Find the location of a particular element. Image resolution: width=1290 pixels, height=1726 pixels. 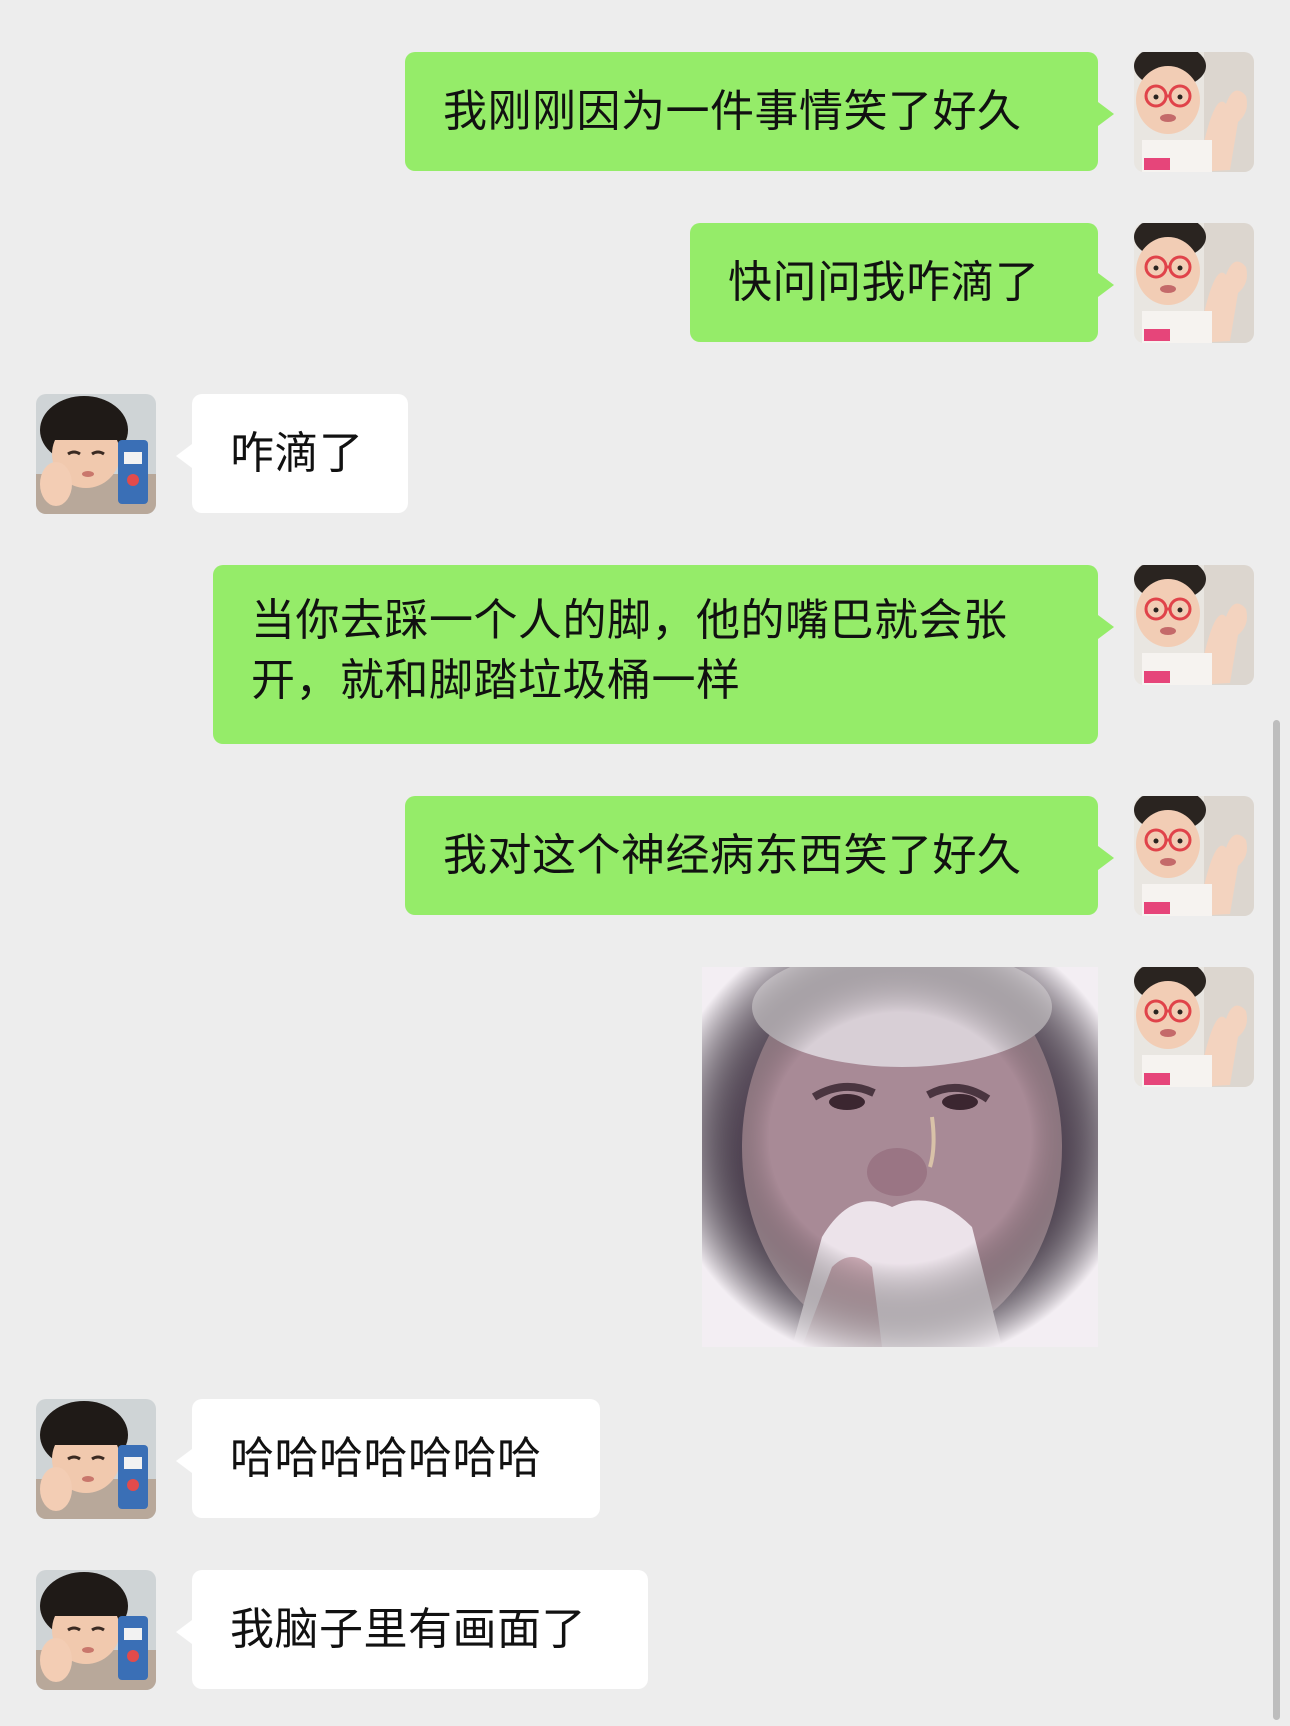

message-bubble-sent: 我刚刚因为一件事情笑了好久 is located at coordinates (759, 111).